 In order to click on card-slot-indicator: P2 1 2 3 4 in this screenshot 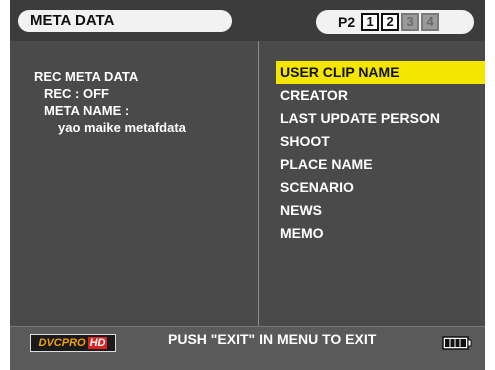, I will do `click(395, 22)`.